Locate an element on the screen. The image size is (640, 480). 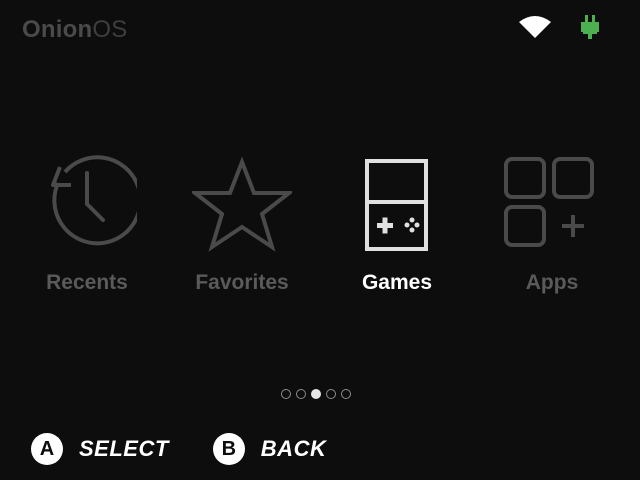
menu-item-apps: Apps is located at coordinates (552, 230).